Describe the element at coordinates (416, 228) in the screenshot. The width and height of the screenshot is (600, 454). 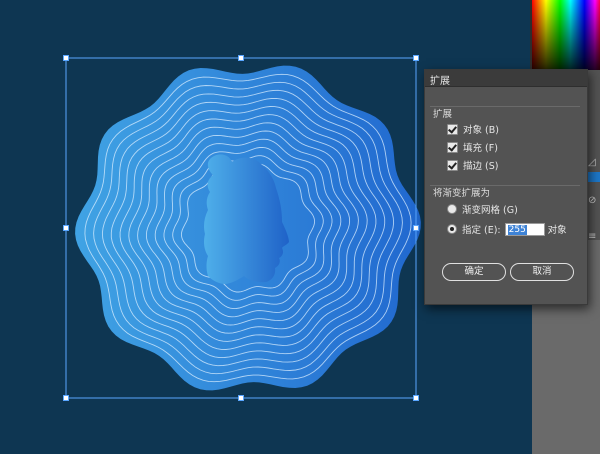
I see `handle-middle-right` at that location.